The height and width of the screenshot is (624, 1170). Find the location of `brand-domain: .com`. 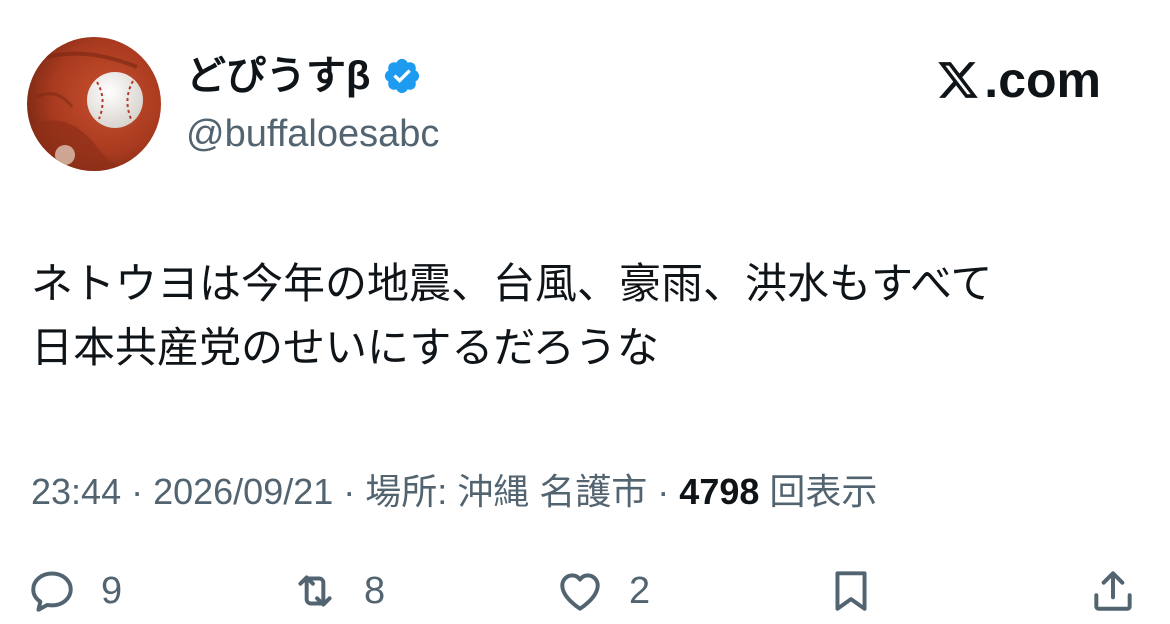

brand-domain: .com is located at coordinates (1042, 80).